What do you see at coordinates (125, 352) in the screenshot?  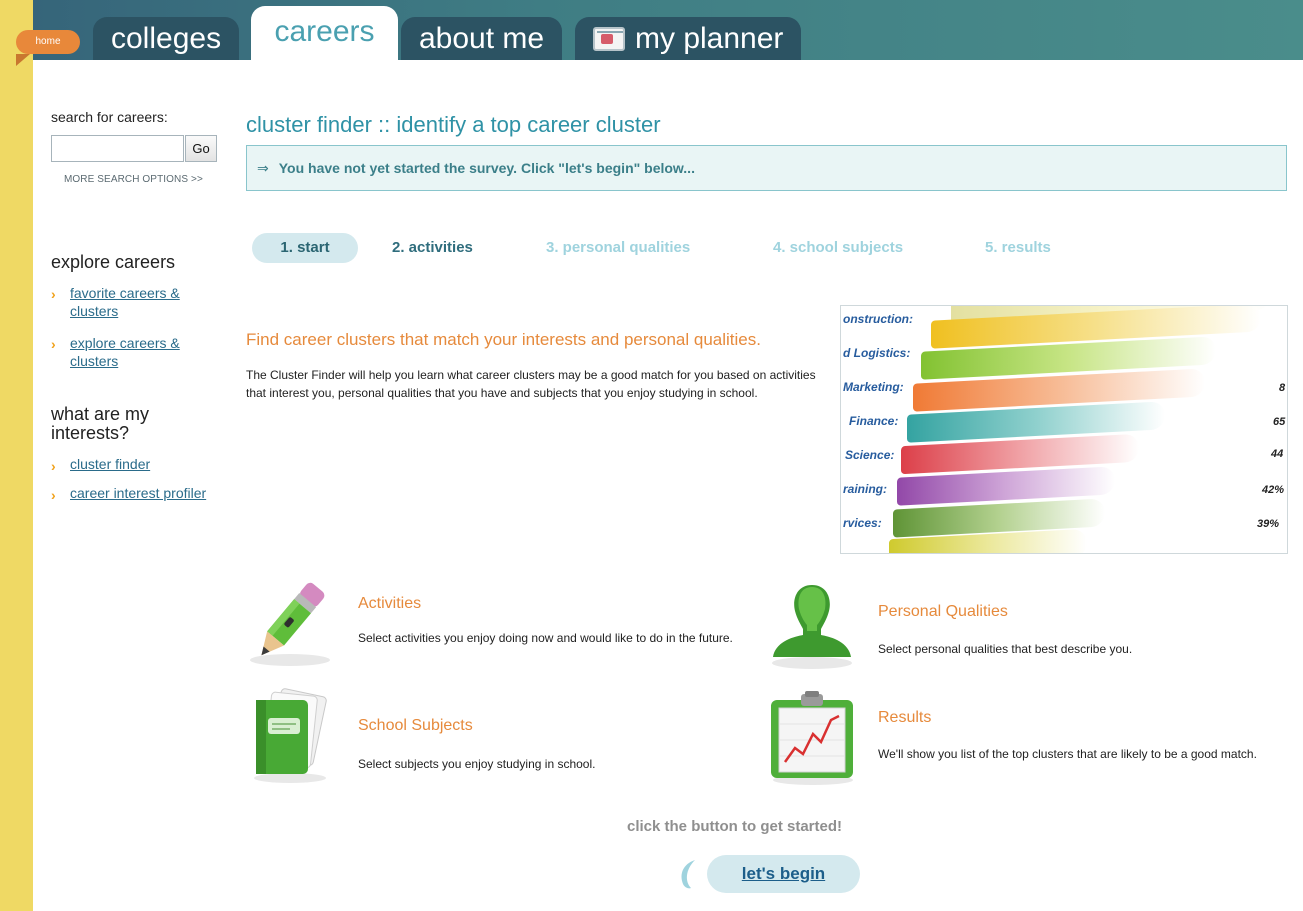 I see `explore-careers-link: explore careers & clusters` at bounding box center [125, 352].